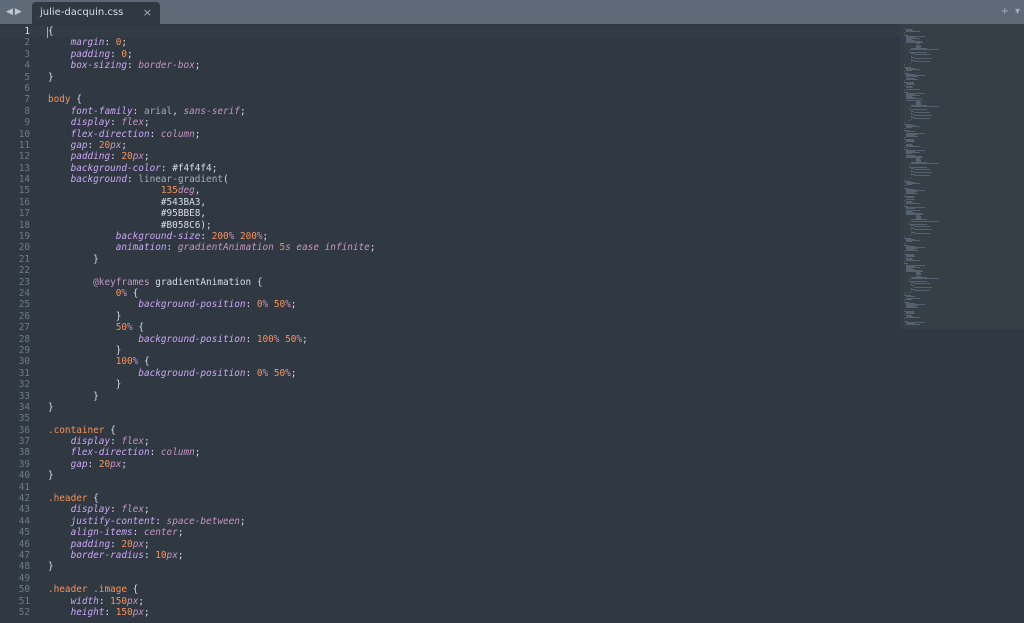  Describe the element at coordinates (450, 42) in the screenshot. I see `code-line: 2 margin: 0;` at that location.